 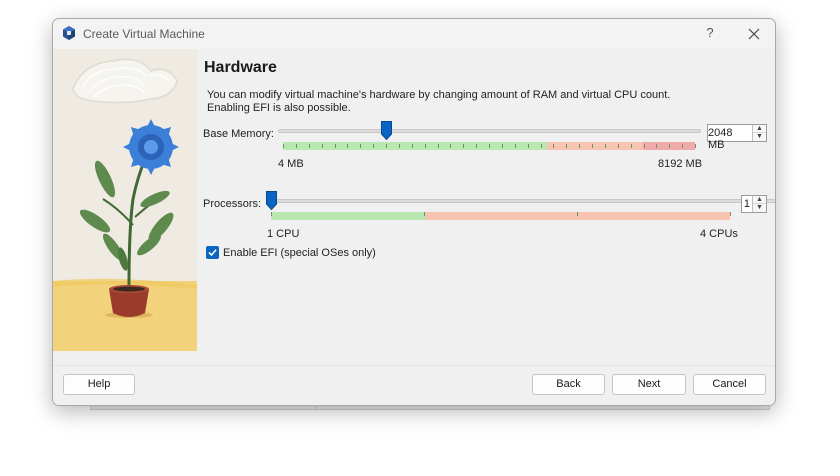 I want to click on processors-increment-icon: ▲, so click(x=759, y=200).